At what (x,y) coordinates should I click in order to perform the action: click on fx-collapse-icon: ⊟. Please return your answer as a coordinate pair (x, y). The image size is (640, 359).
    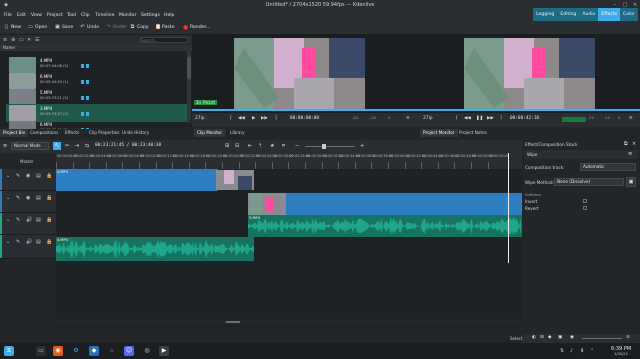
    Looking at the image, I should click on (542, 337).